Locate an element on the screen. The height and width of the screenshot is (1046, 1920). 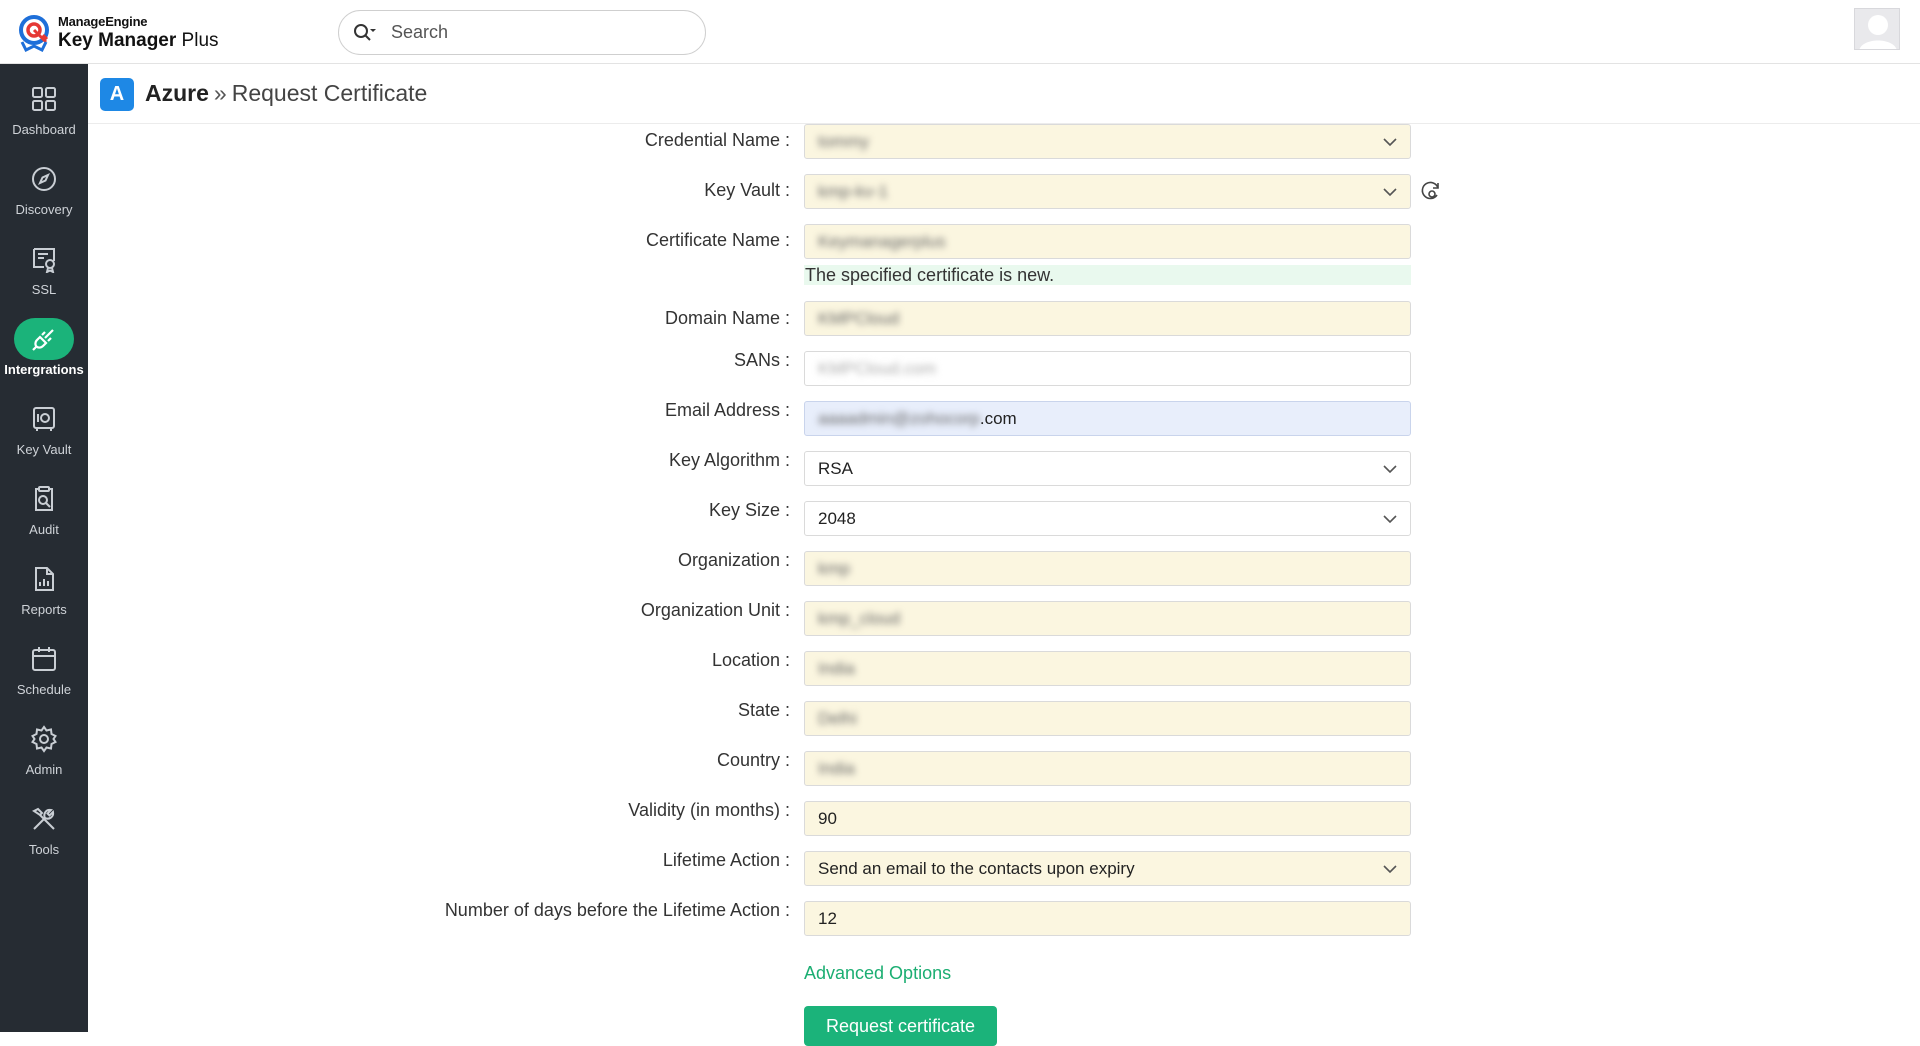
validity-label: Validity (in months) : is located at coordinates (709, 810).